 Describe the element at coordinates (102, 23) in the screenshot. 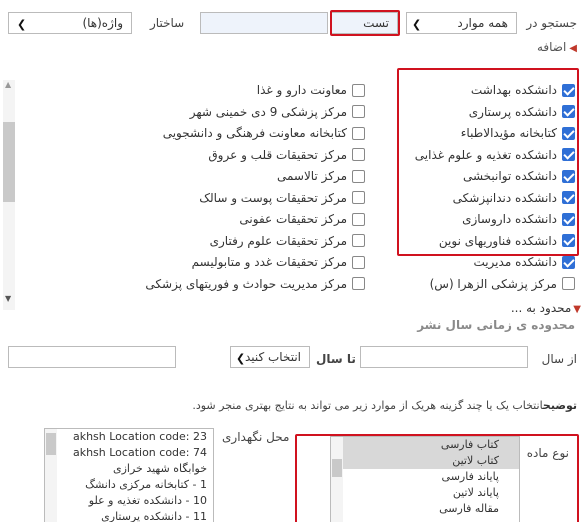

I see `word-select-value: واژه(ها)` at that location.